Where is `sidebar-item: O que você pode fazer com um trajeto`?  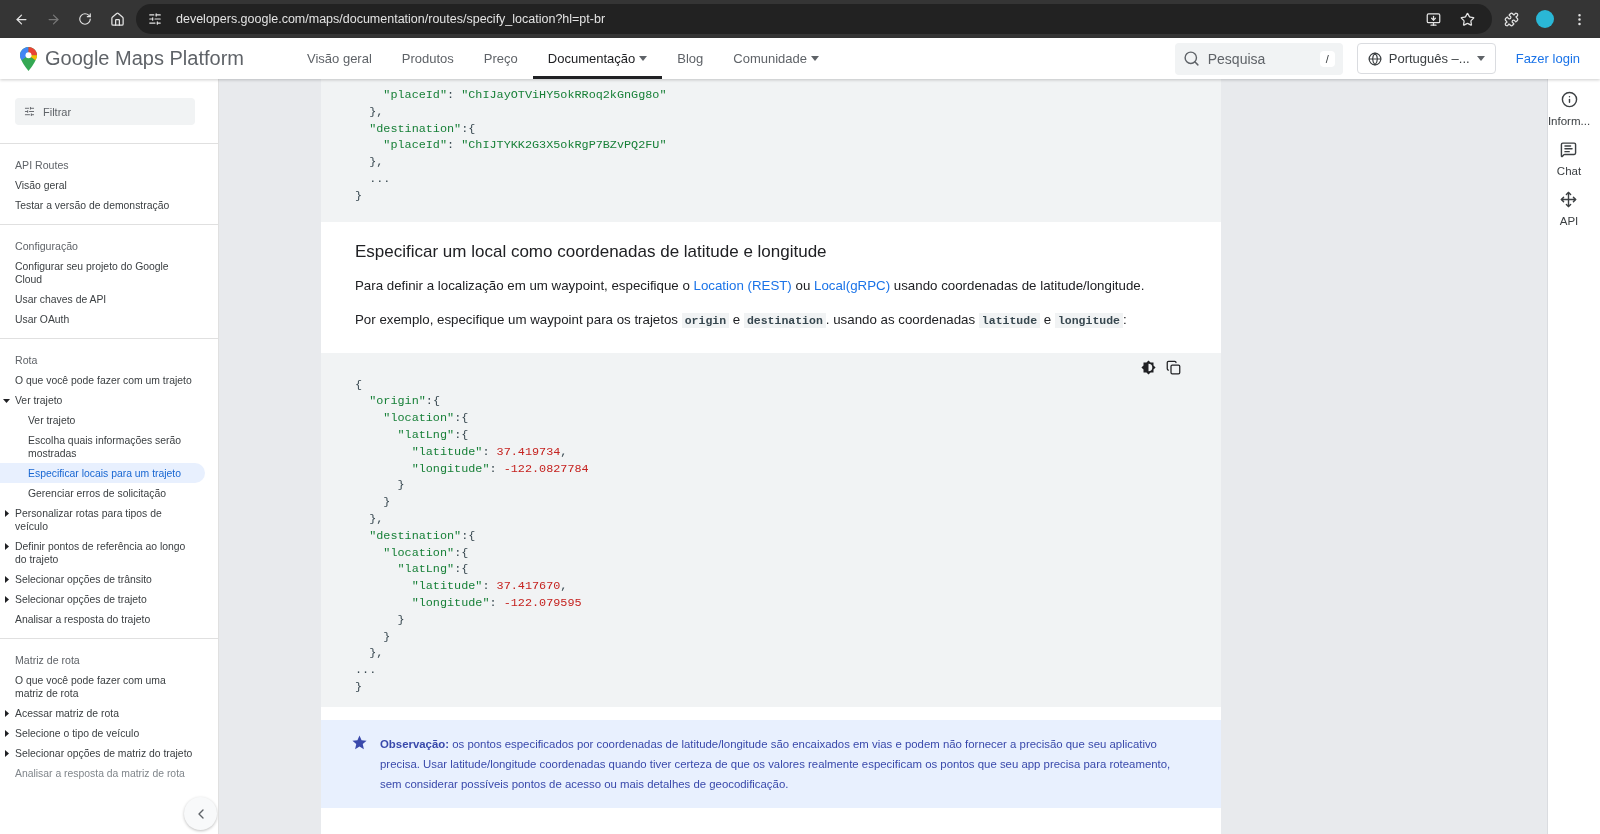 sidebar-item: O que você pode fazer com um trajeto is located at coordinates (102, 380).